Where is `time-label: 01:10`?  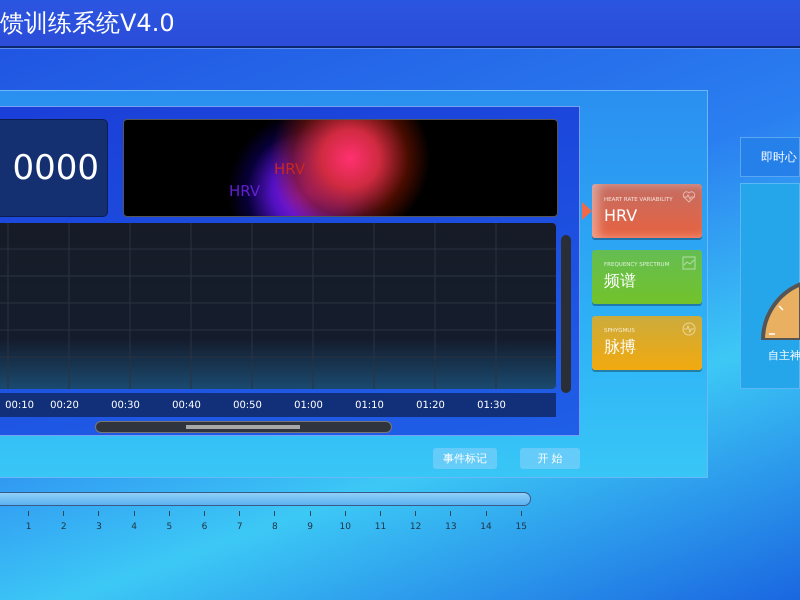
time-label: 01:10 is located at coordinates (369, 405).